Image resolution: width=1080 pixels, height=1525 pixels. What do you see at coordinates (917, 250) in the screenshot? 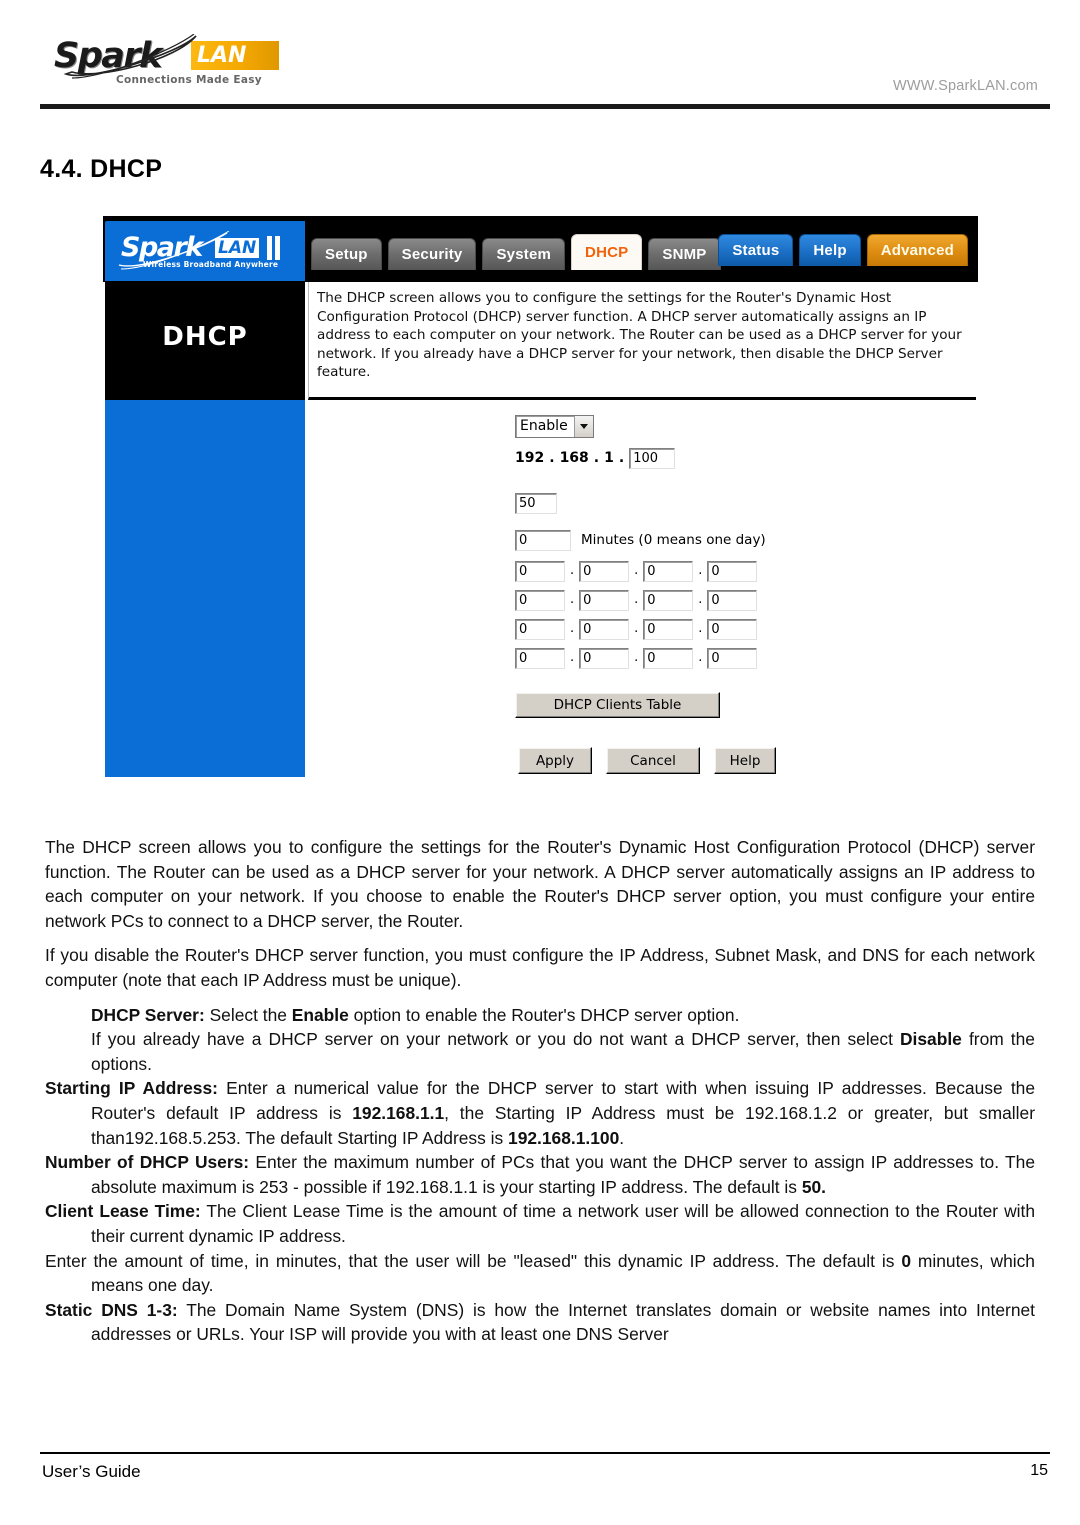
I see `tab-advanced: Advanced` at bounding box center [917, 250].